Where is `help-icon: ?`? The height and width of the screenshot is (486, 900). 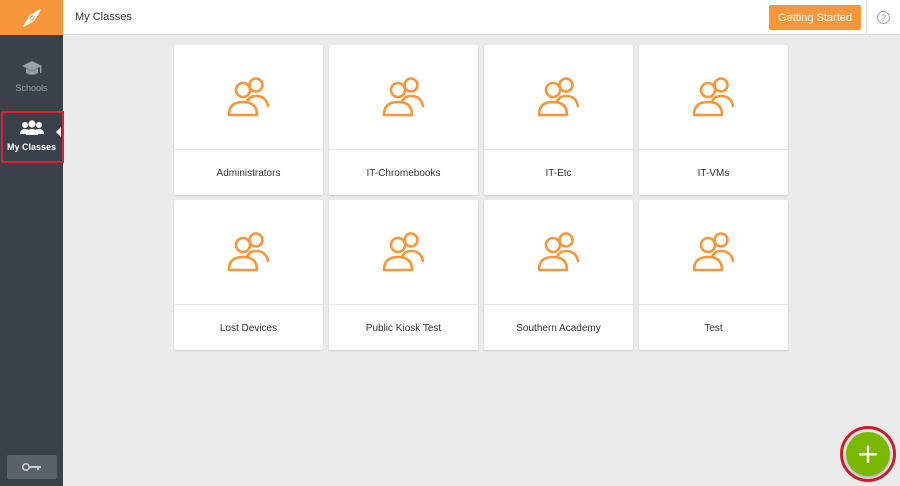 help-icon: ? is located at coordinates (883, 17).